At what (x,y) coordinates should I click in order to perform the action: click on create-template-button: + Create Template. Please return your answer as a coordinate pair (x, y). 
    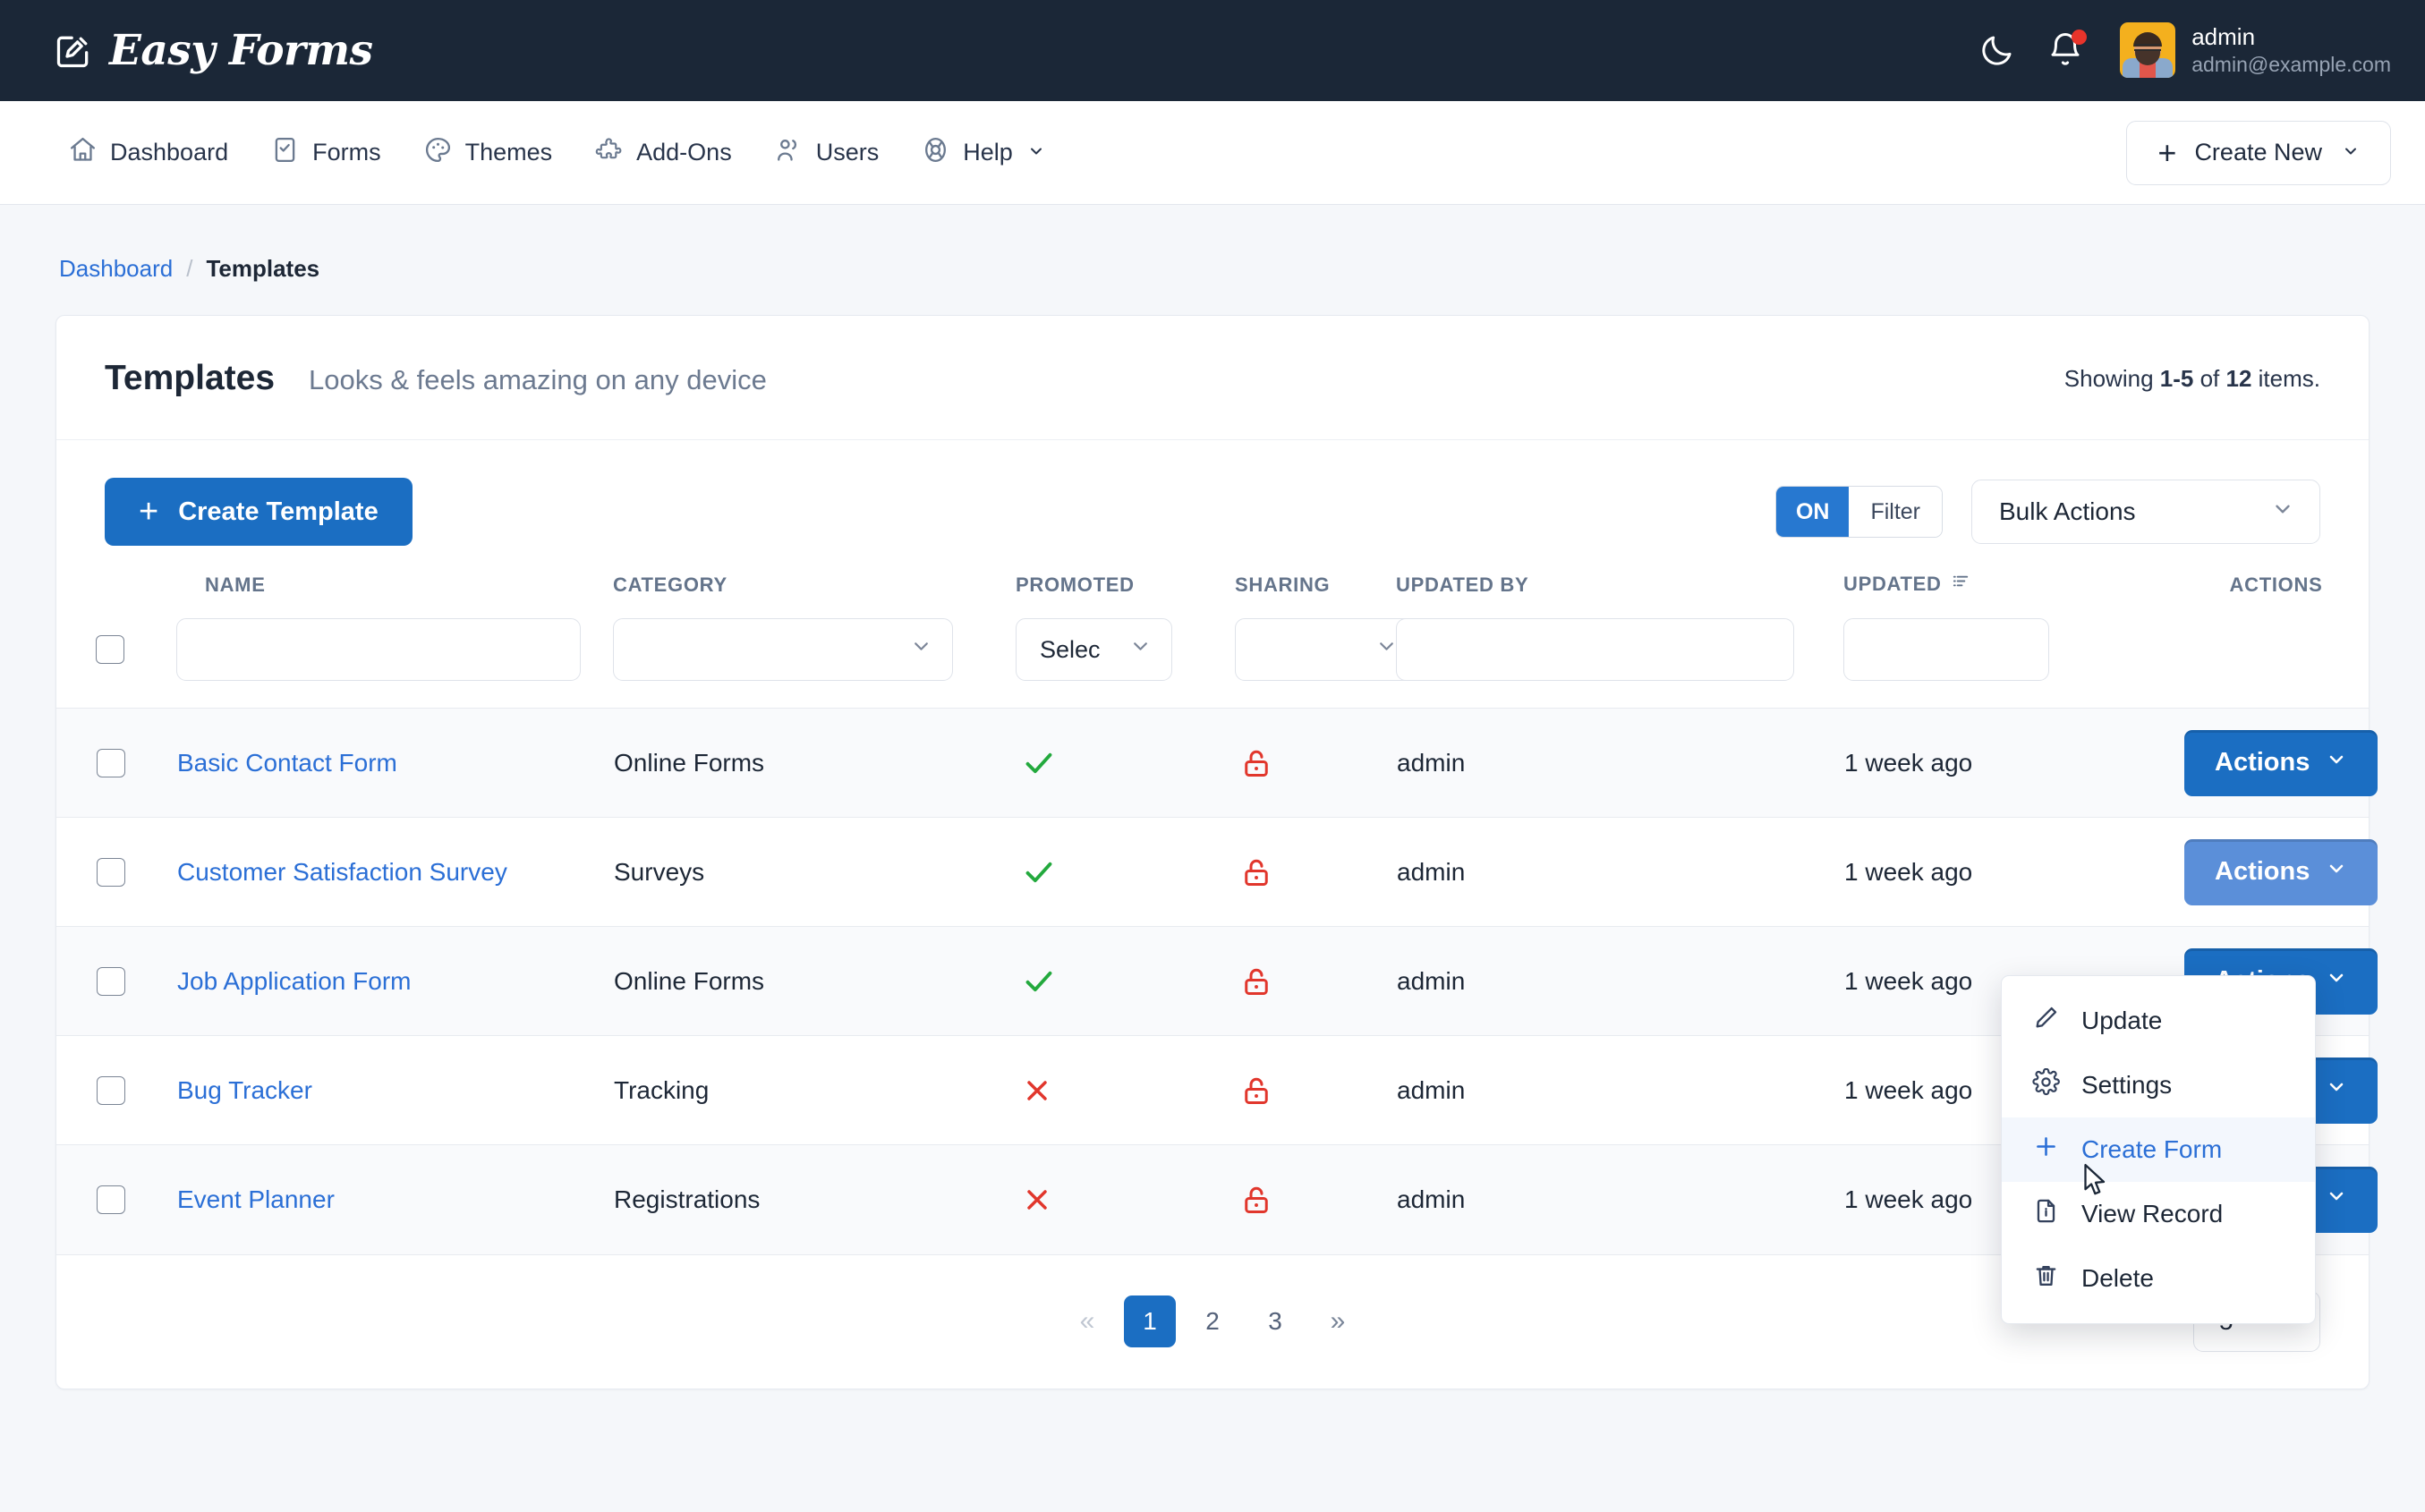
    Looking at the image, I should click on (259, 512).